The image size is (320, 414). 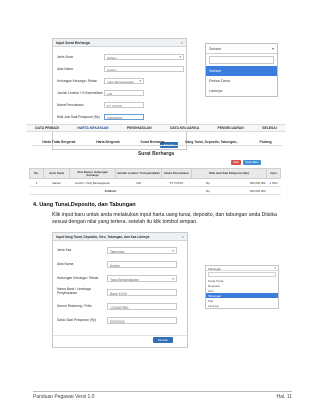 What do you see at coordinates (231, 128) in the screenshot?
I see `tab-pengeluaran: PENGELUARAN` at bounding box center [231, 128].